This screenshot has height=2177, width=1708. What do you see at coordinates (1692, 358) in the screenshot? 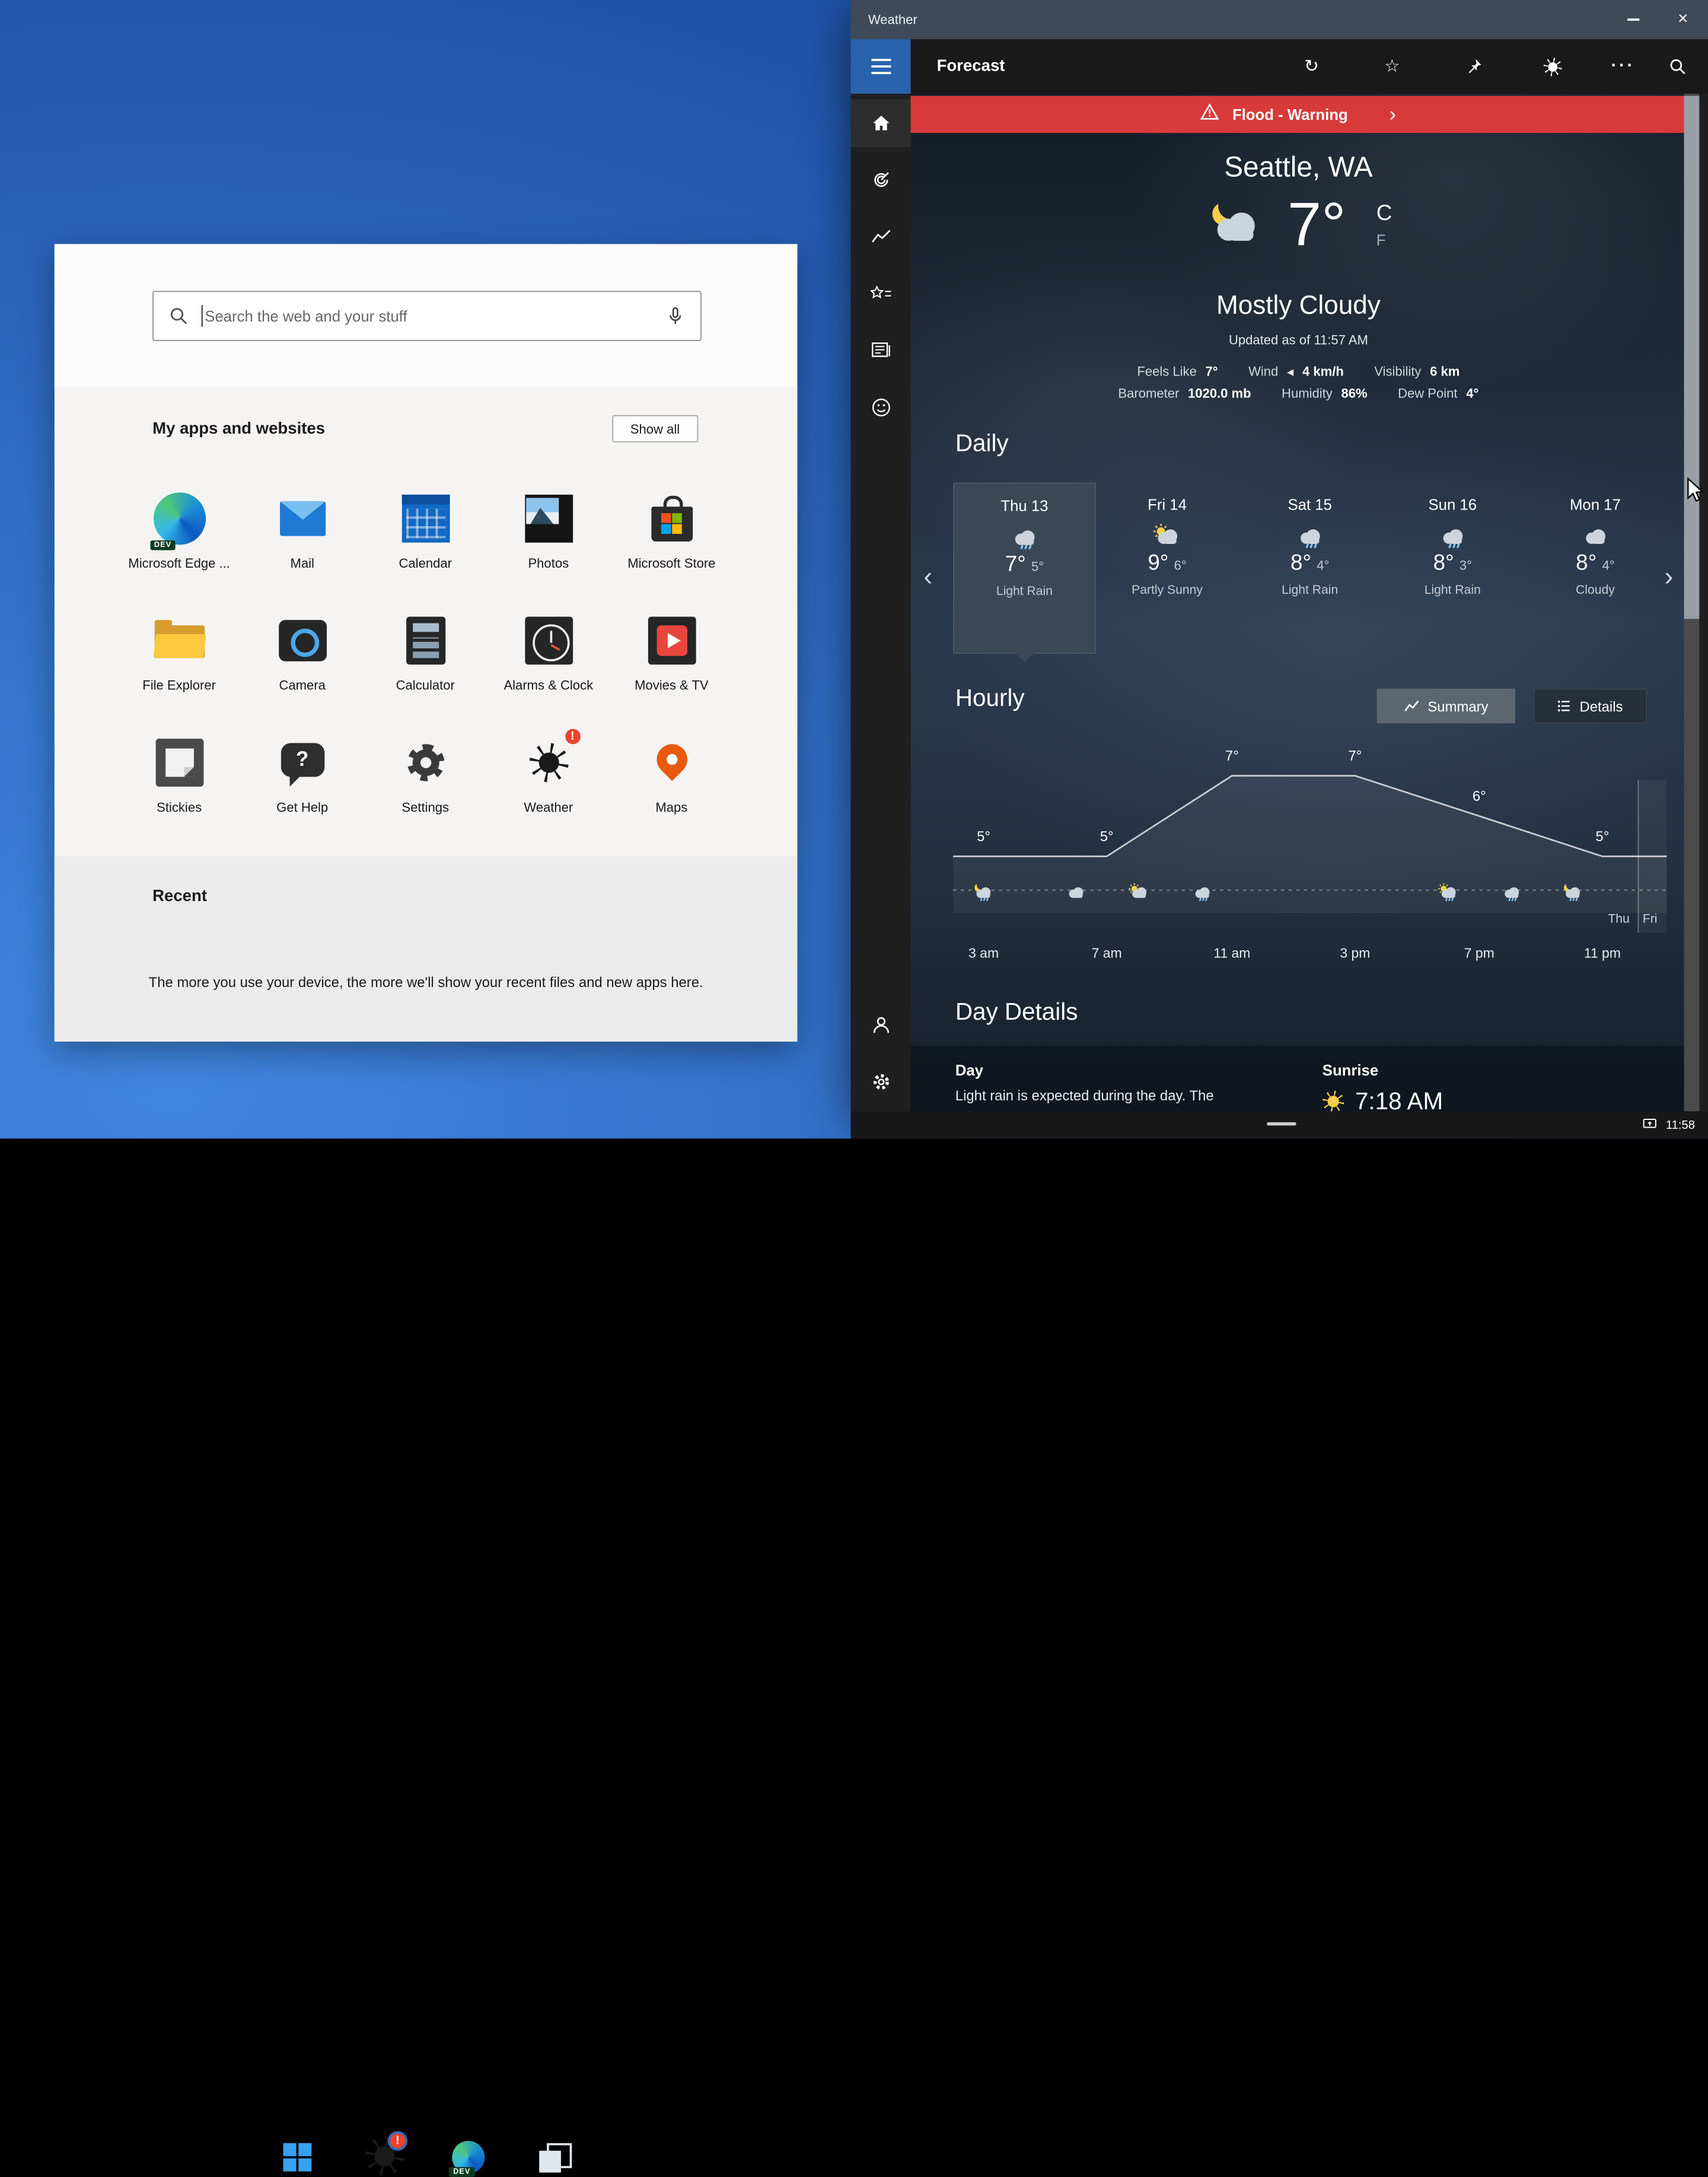
I see `scrollbar-thumb` at bounding box center [1692, 358].